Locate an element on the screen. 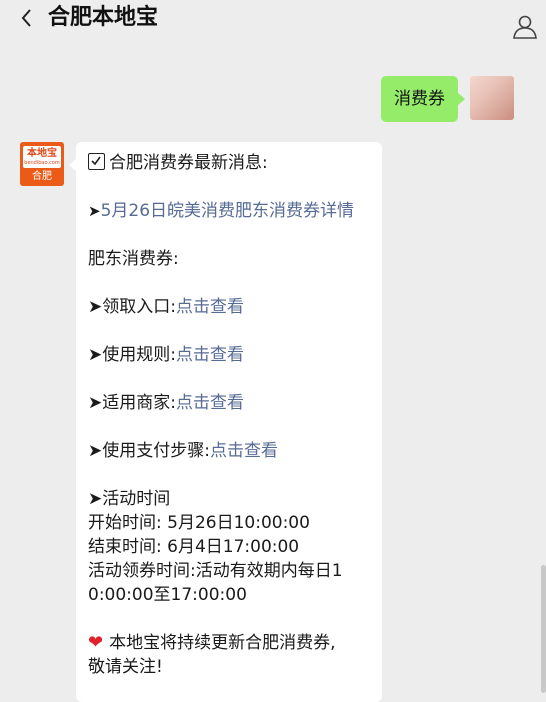  footer-line-1: ❤ 本地宝将持续更新合肥消费券, is located at coordinates (229, 643).